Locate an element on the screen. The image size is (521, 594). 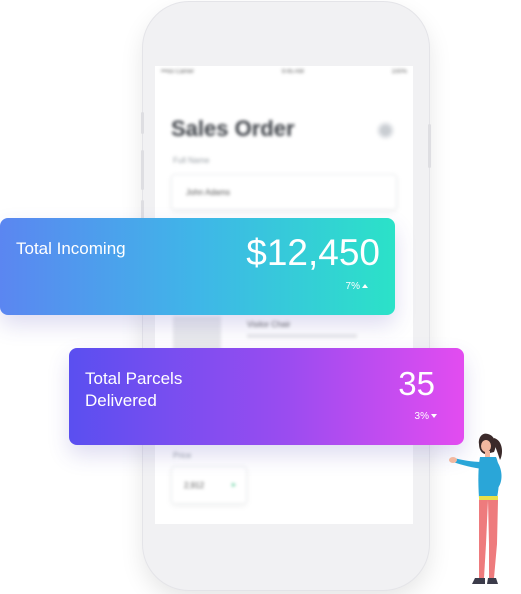
total-incoming-change-value: 7% is located at coordinates (352, 286).